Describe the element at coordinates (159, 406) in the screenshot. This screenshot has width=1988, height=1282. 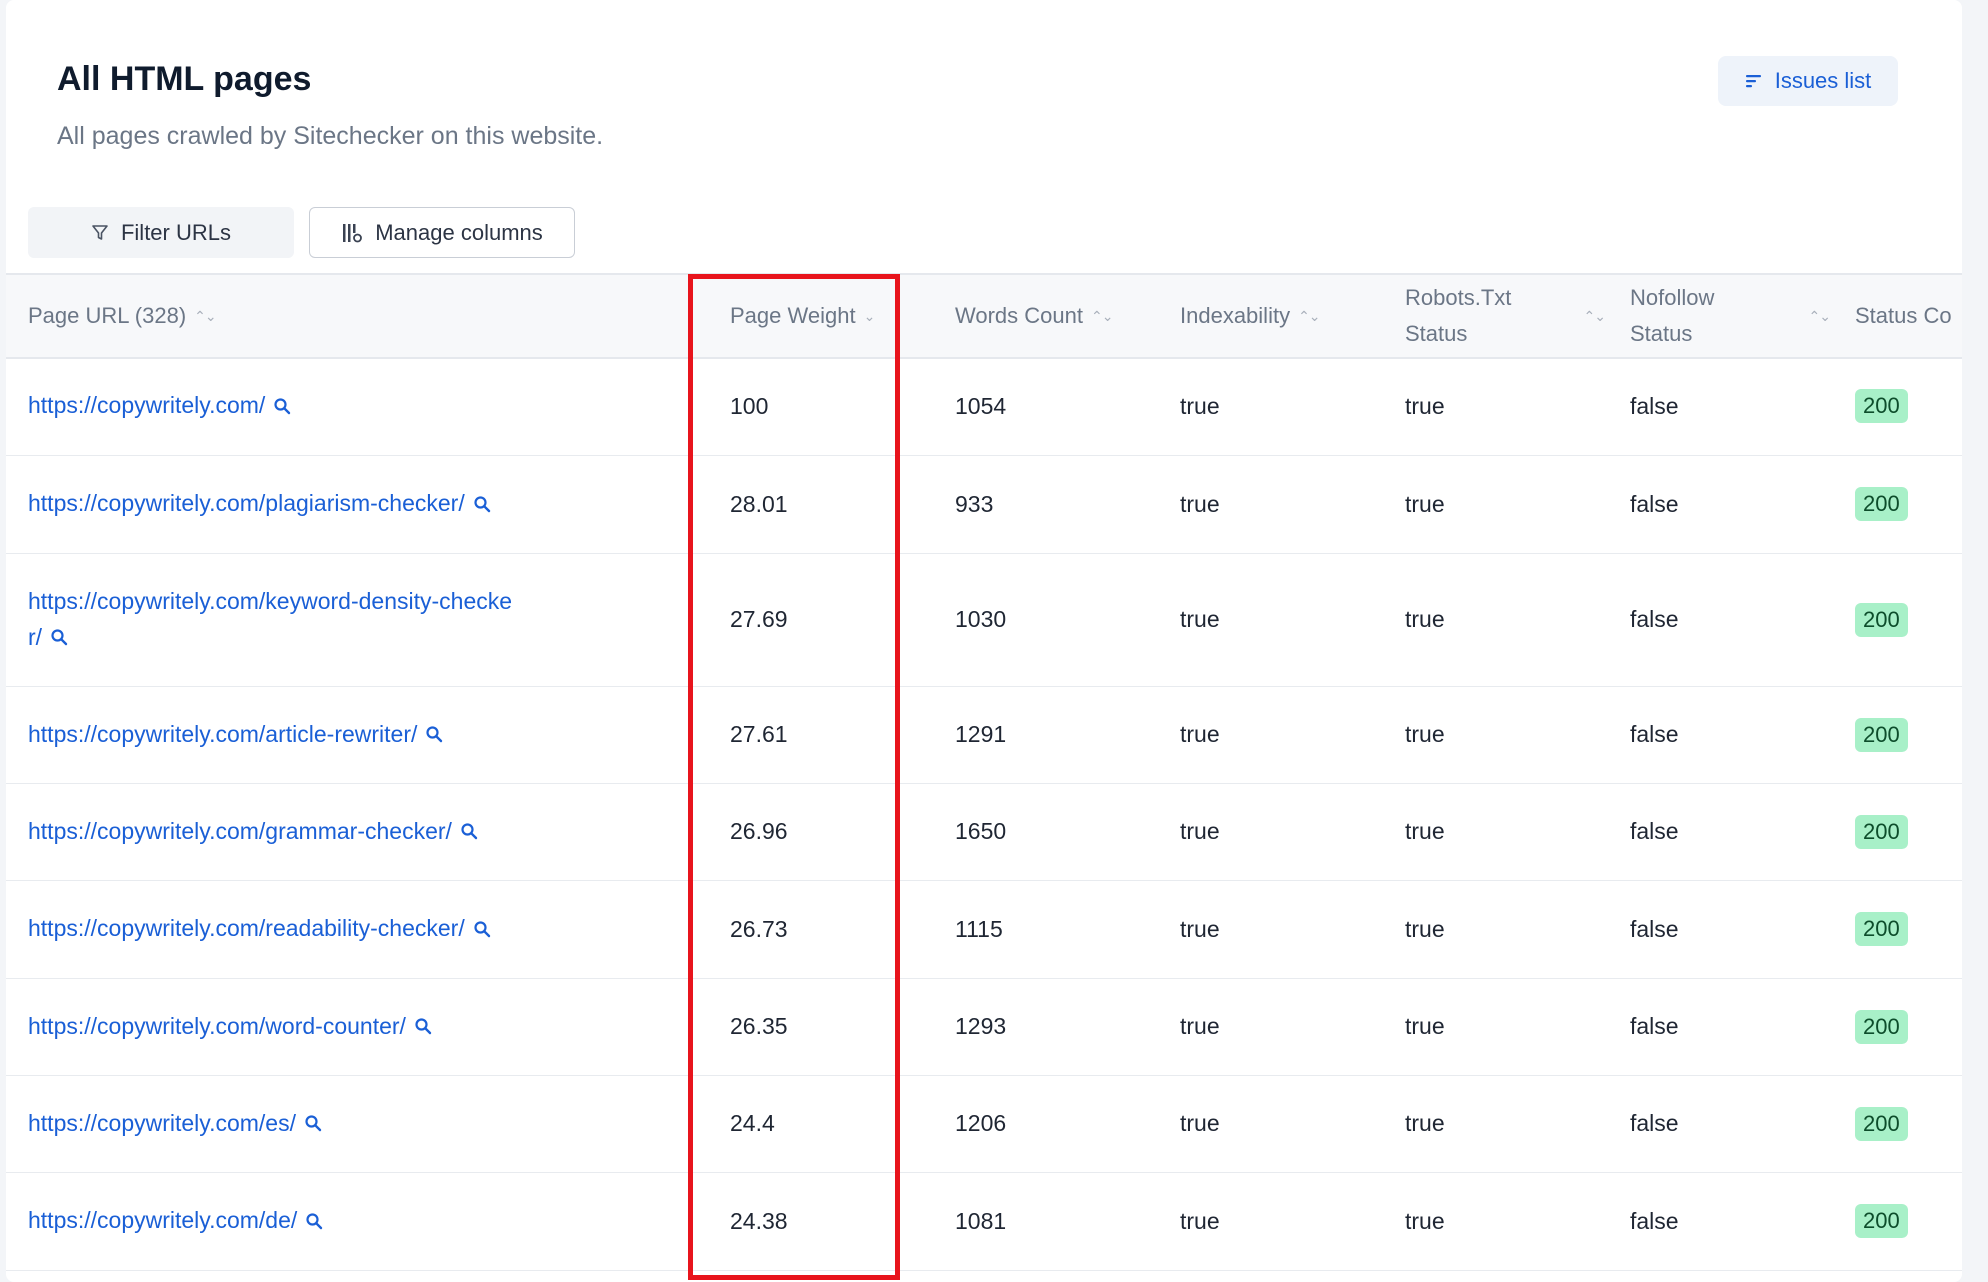
I see `page-url-link: https://copywritely.com/` at that location.